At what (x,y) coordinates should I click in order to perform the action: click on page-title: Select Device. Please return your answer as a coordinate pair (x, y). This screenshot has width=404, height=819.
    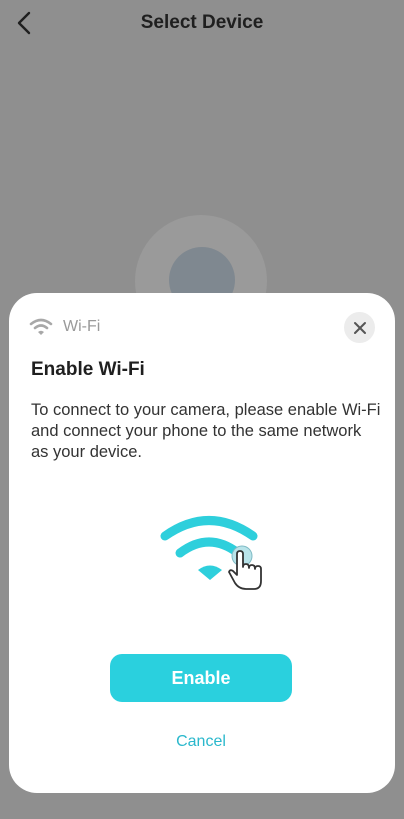
    Looking at the image, I should click on (202, 22).